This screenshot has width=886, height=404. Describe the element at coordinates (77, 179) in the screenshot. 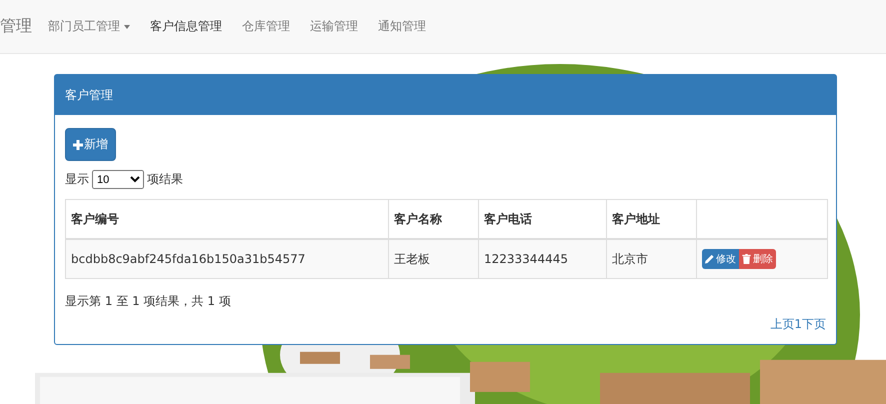

I see `length-label: 显示` at that location.